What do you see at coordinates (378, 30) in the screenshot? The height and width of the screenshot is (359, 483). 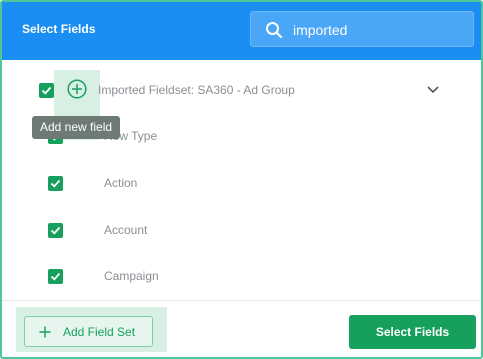 I see `search-input` at bounding box center [378, 30].